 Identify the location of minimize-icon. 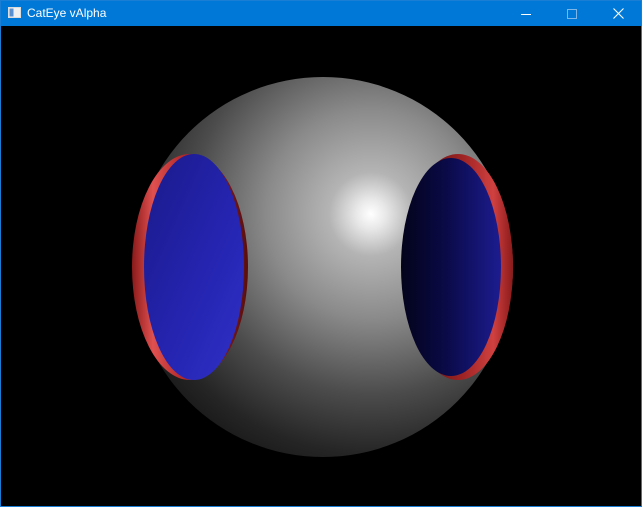
(526, 14).